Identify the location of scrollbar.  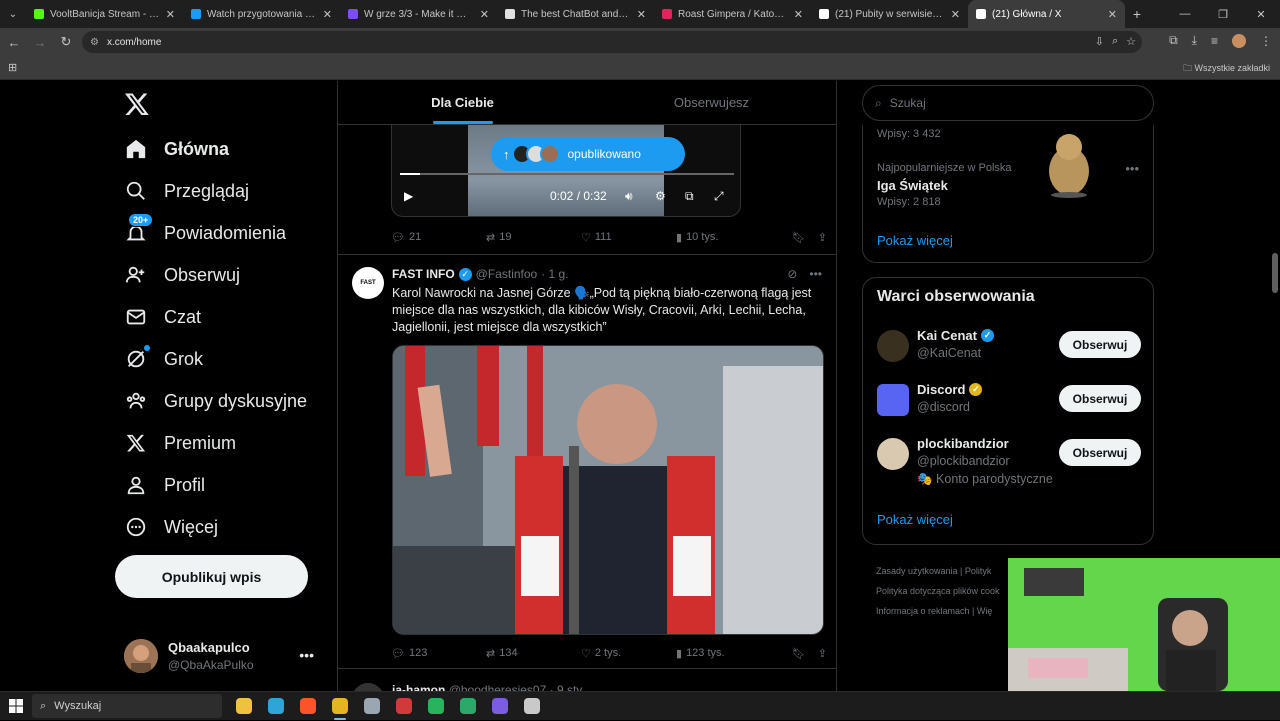
(1275, 273).